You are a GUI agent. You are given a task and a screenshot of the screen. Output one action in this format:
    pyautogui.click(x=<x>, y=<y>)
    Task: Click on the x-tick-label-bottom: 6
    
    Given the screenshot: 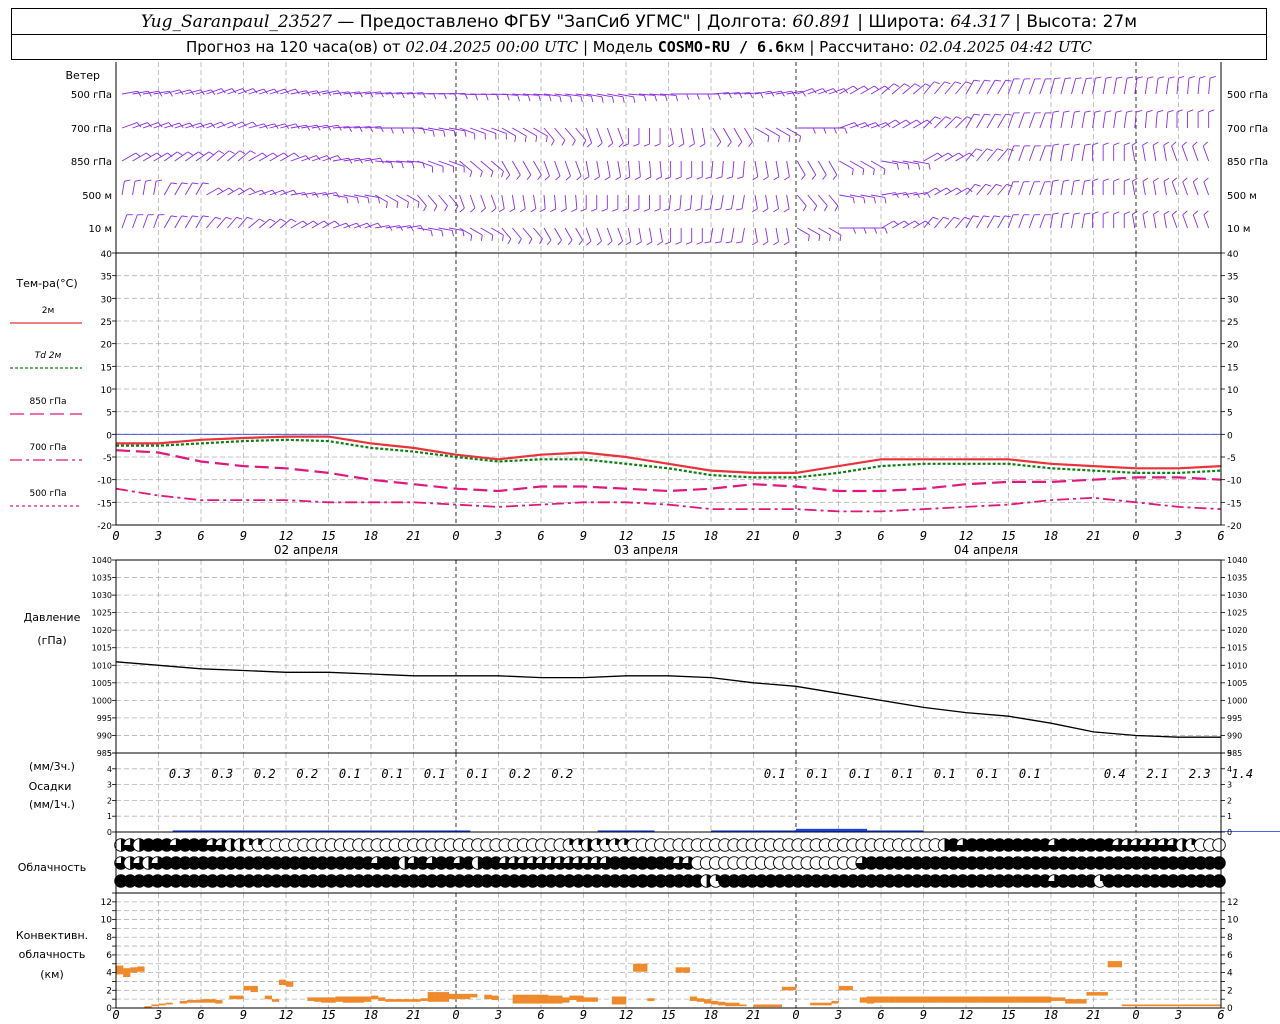 What is the action you would take?
    pyautogui.click(x=1220, y=1015)
    